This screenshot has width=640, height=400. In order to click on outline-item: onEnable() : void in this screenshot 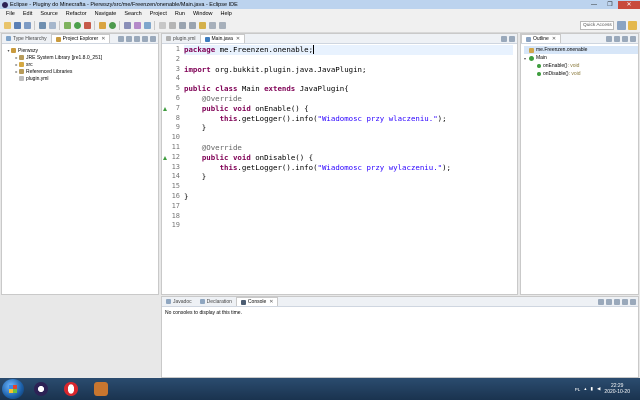, I will do `click(581, 66)`.